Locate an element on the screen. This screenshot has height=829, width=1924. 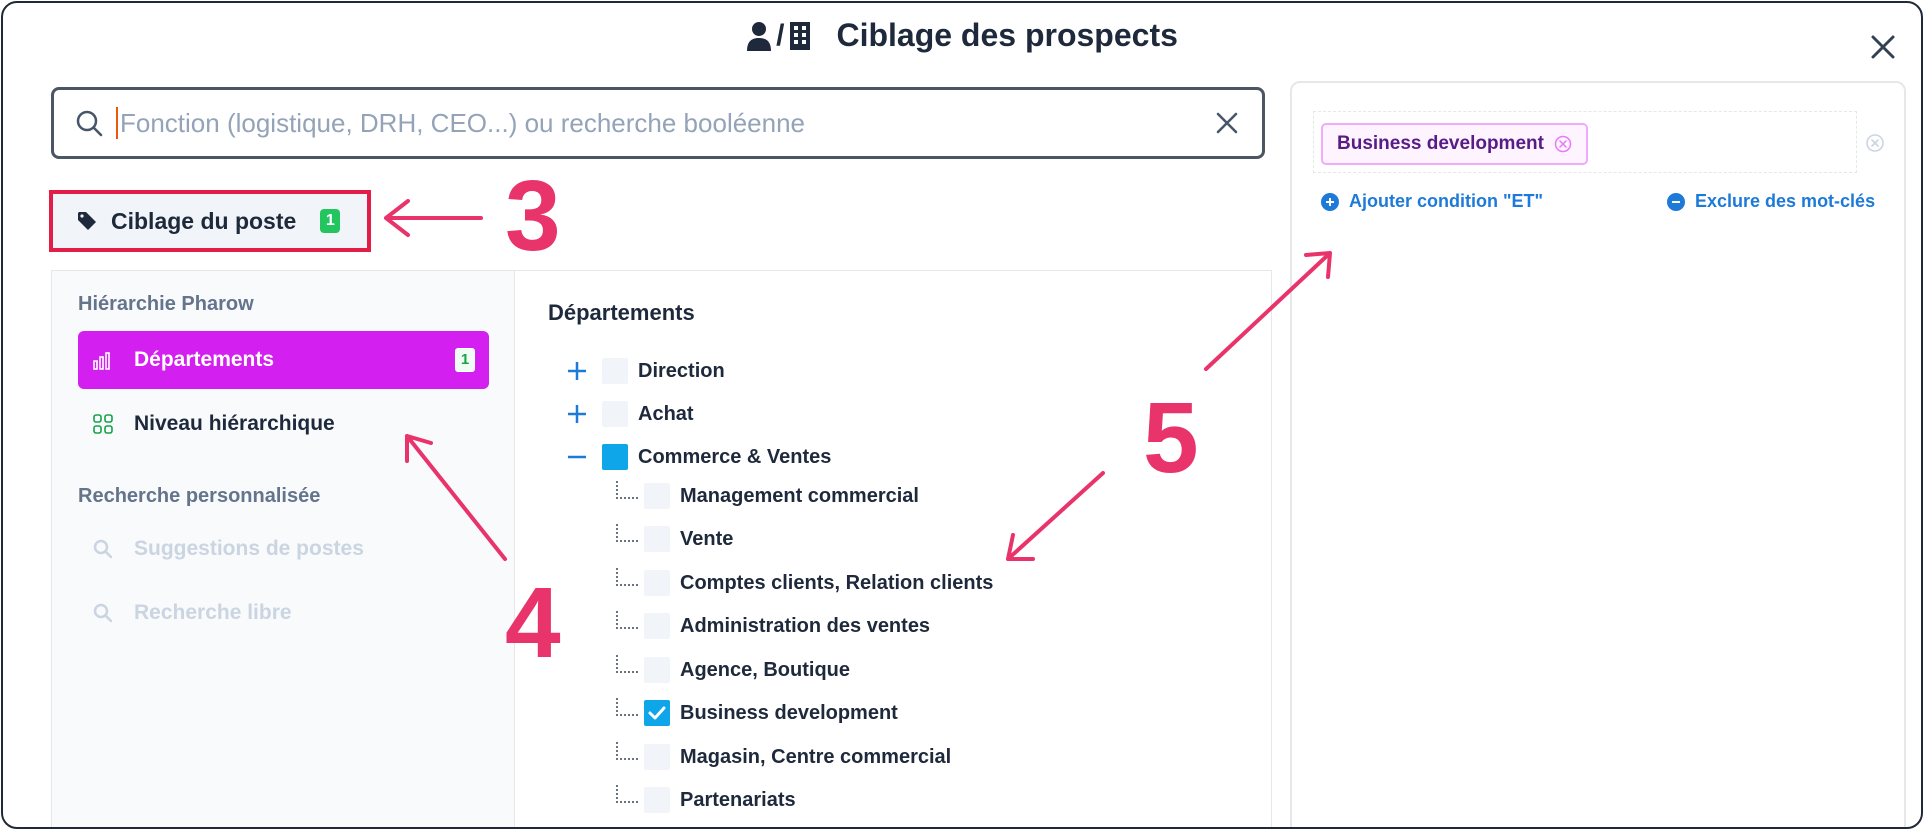
tree-item-label: Partenariats is located at coordinates (738, 799).